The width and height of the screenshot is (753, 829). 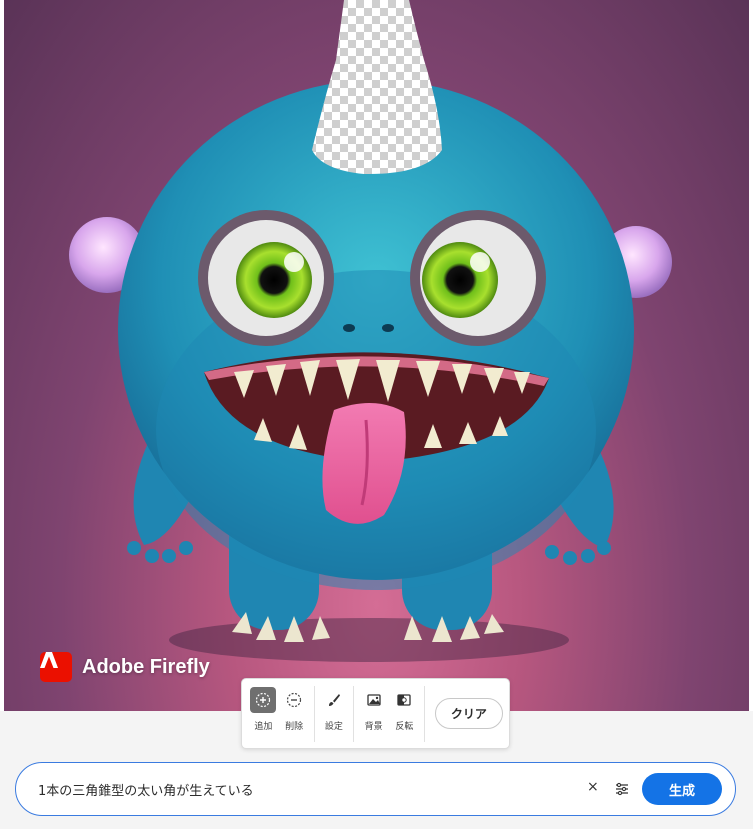 I want to click on prompt-bar: 1本の三角錐型の太い角が生えている × 生成, so click(x=375, y=789).